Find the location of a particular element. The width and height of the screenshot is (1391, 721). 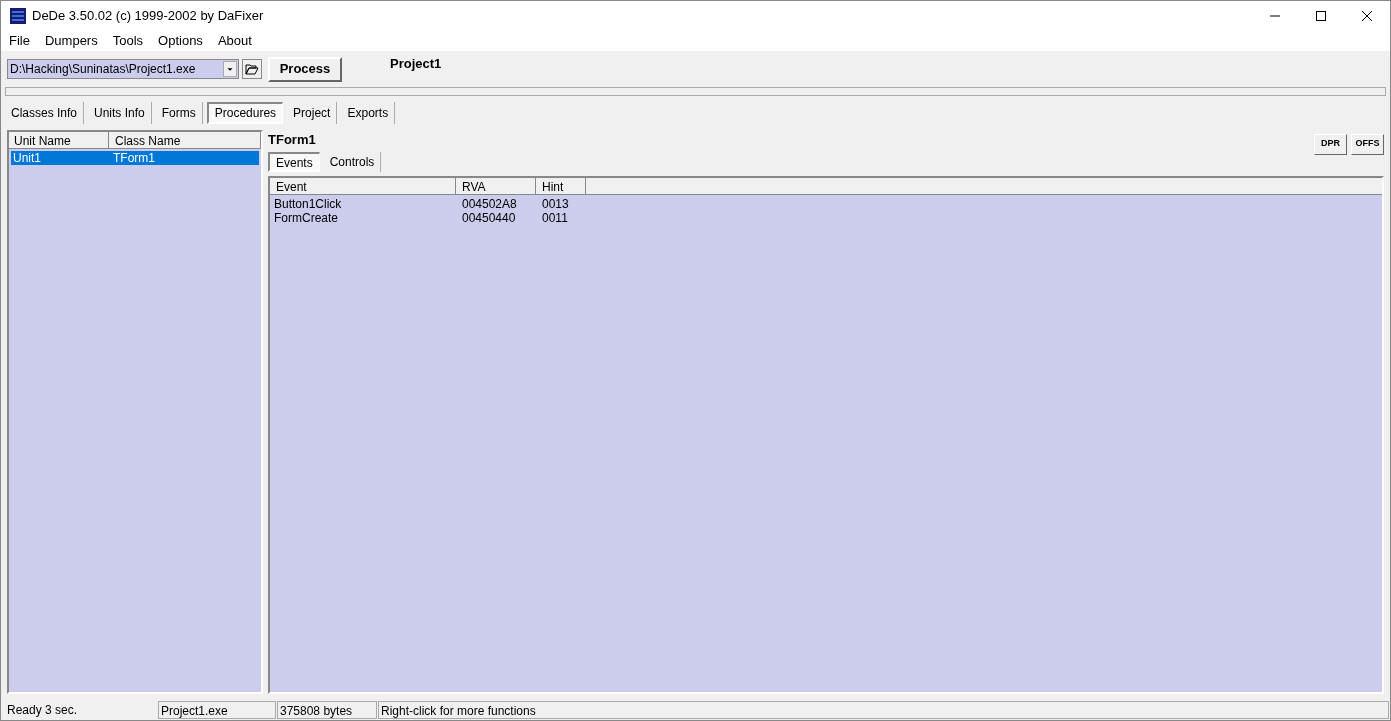

table-cell-text: 00450440 is located at coordinates (489, 218).